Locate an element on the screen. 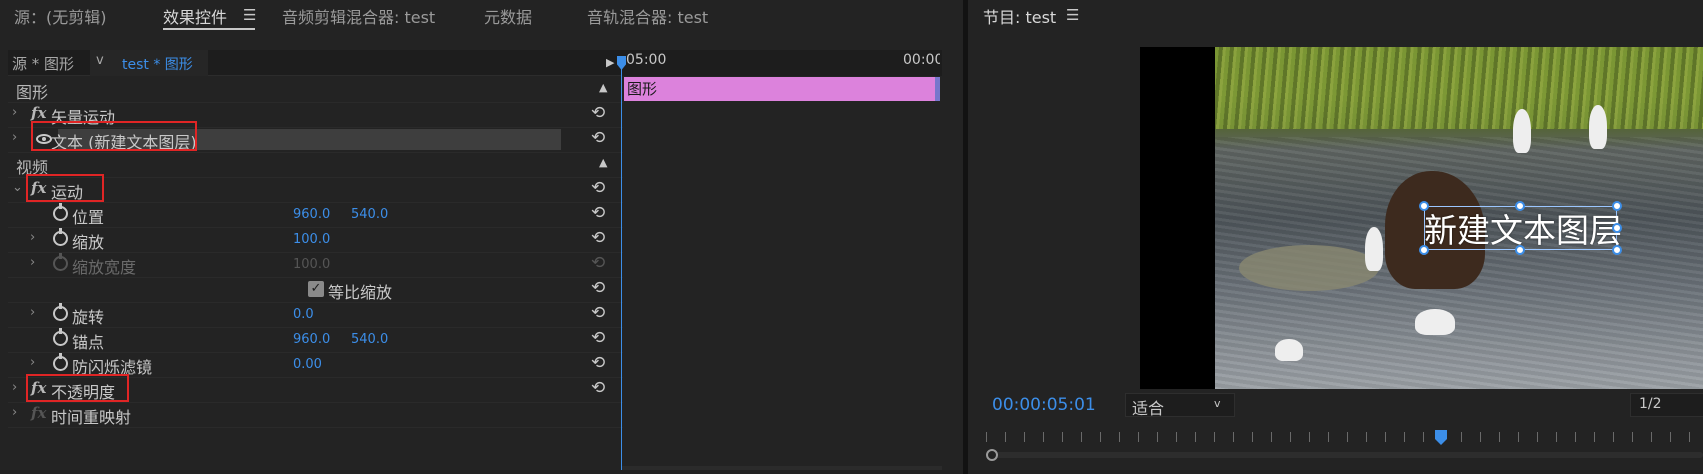 The image size is (1703, 474). grass-background is located at coordinates (1459, 88).